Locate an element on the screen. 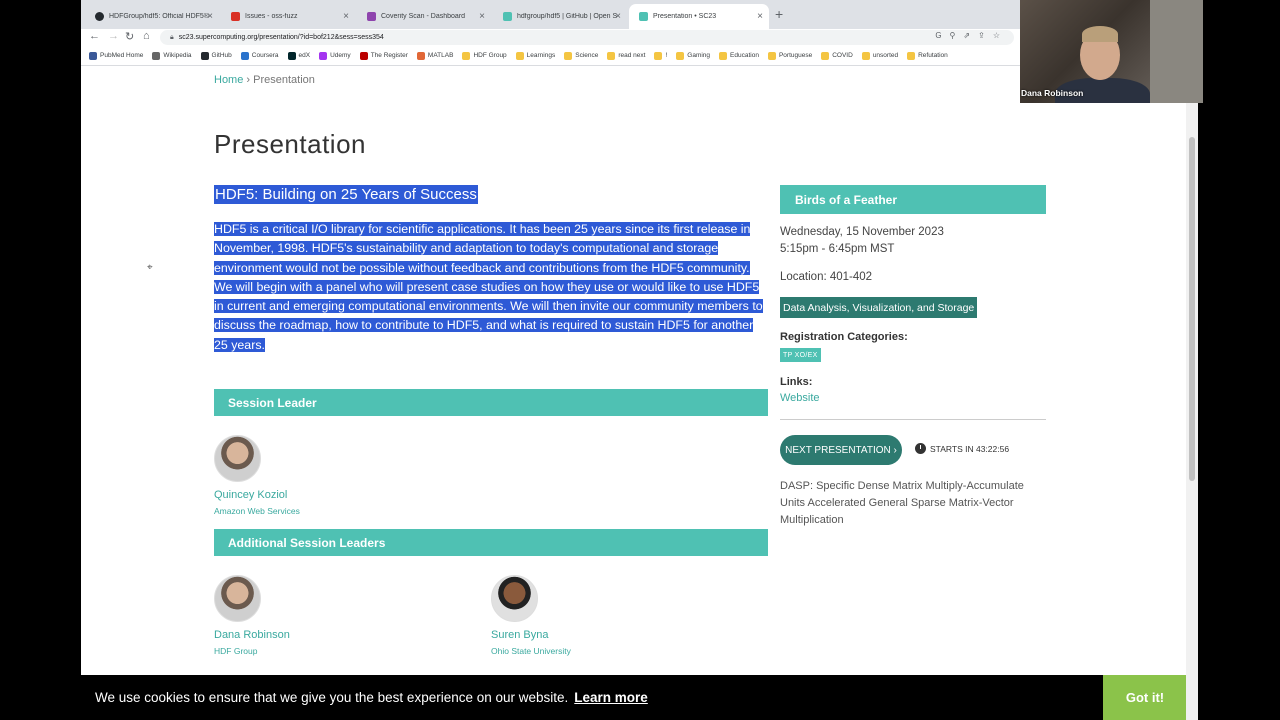  webcam-background is located at coordinates (1176, 51).